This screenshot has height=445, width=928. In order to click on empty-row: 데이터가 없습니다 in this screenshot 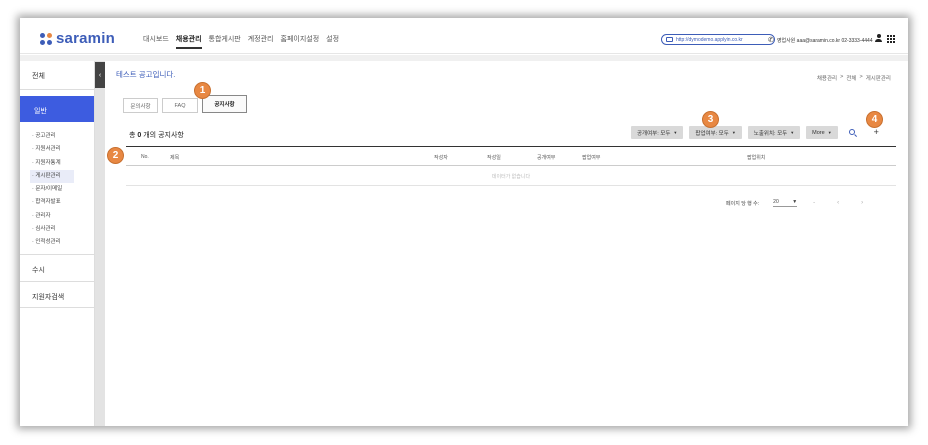, I will do `click(511, 176)`.